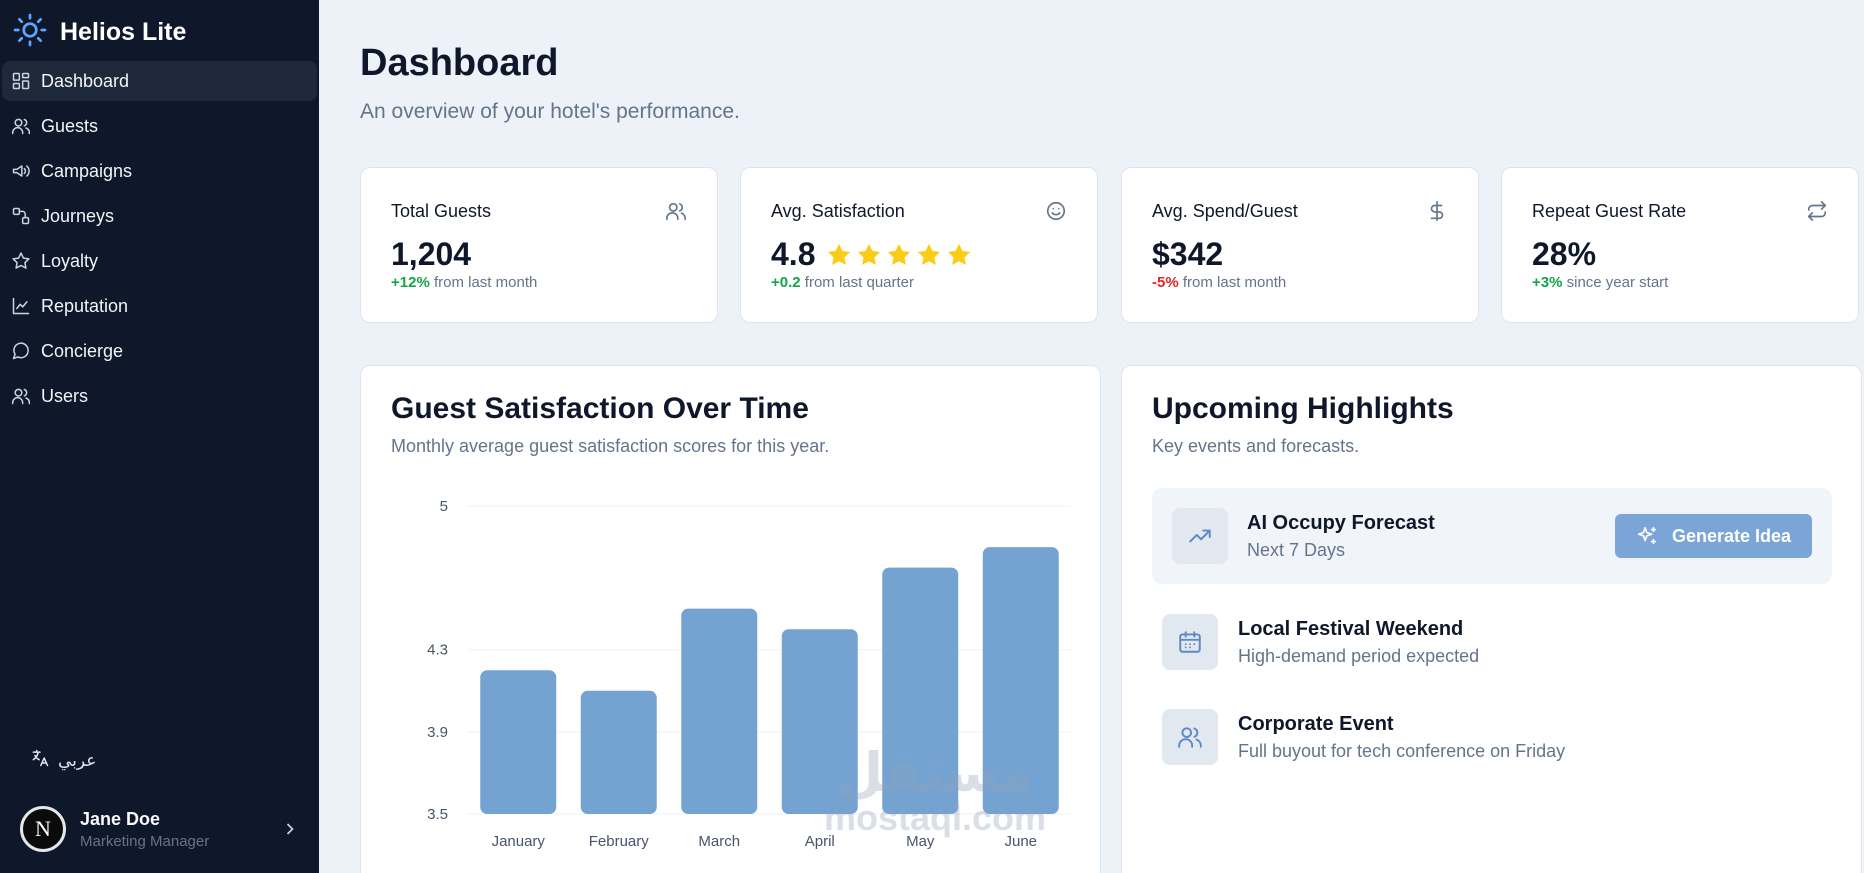  What do you see at coordinates (1617, 282) in the screenshot?
I see `stat-delta-note: since year start` at bounding box center [1617, 282].